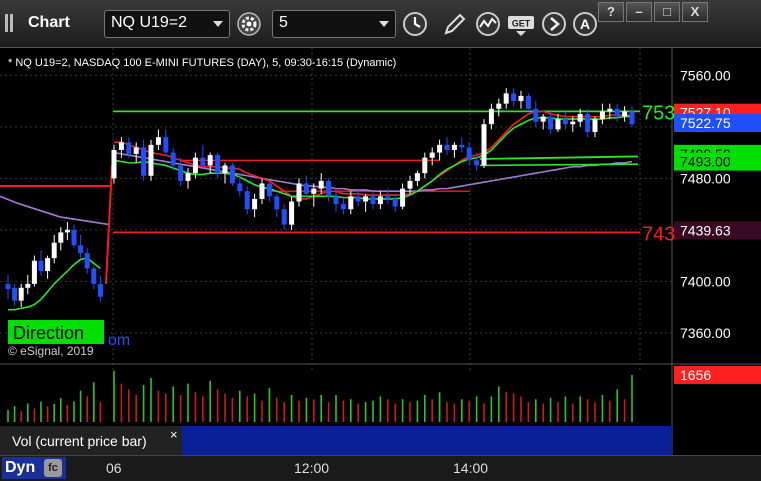 Image resolution: width=761 pixels, height=481 pixels. What do you see at coordinates (334, 24) in the screenshot?
I see `interval-input: 5` at bounding box center [334, 24].